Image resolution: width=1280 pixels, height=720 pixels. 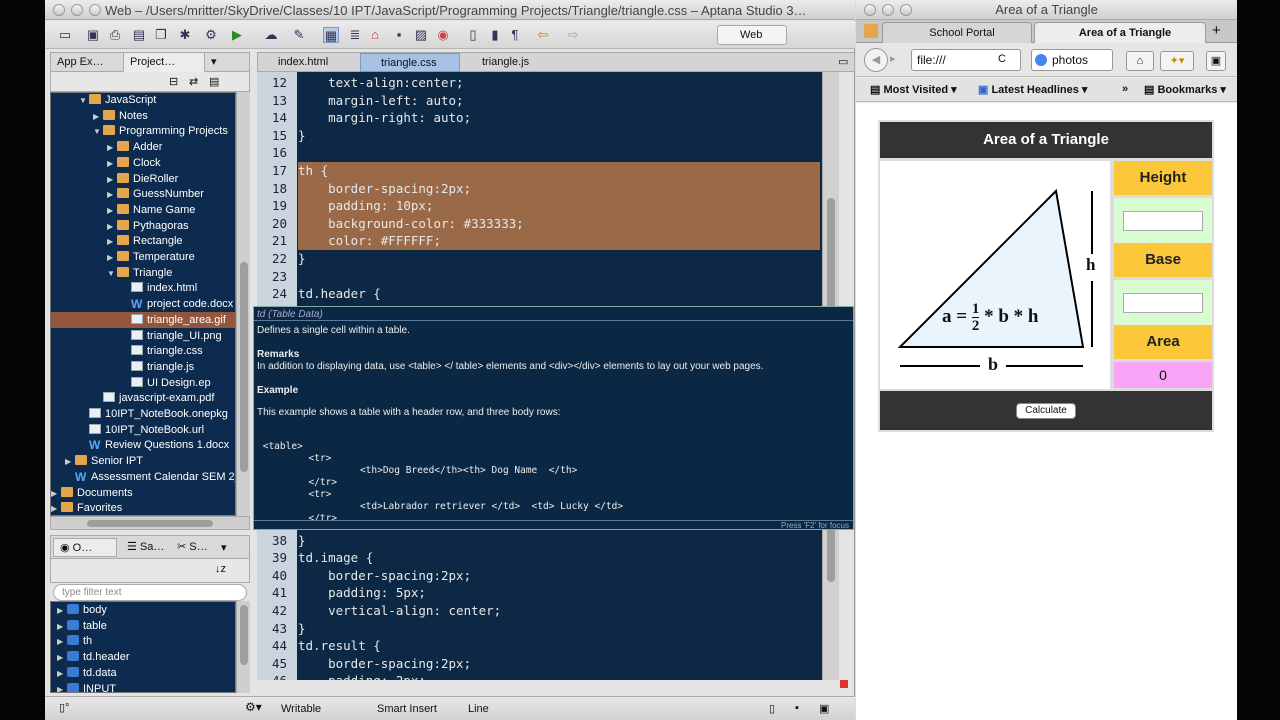 I want to click on tree-item: ▶ Name Game, so click(x=143, y=210).